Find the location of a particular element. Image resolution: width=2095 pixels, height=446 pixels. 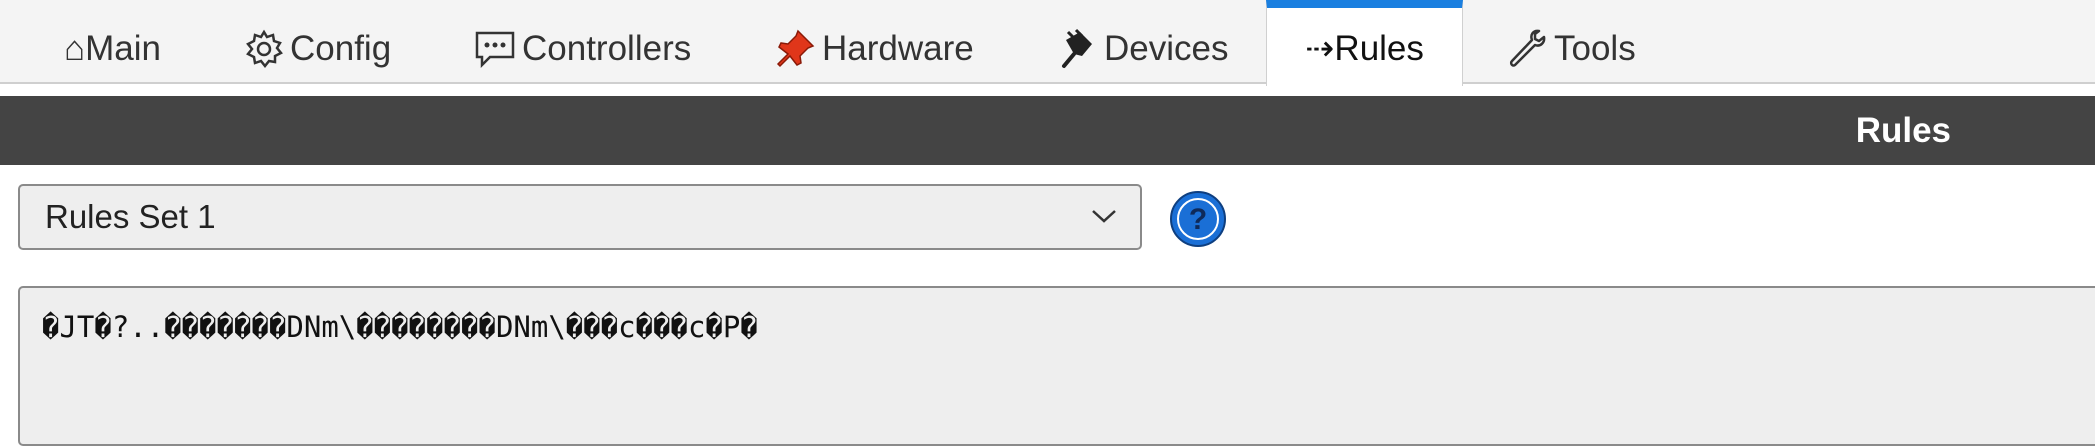

tab-devices: Devices is located at coordinates (1143, 42).